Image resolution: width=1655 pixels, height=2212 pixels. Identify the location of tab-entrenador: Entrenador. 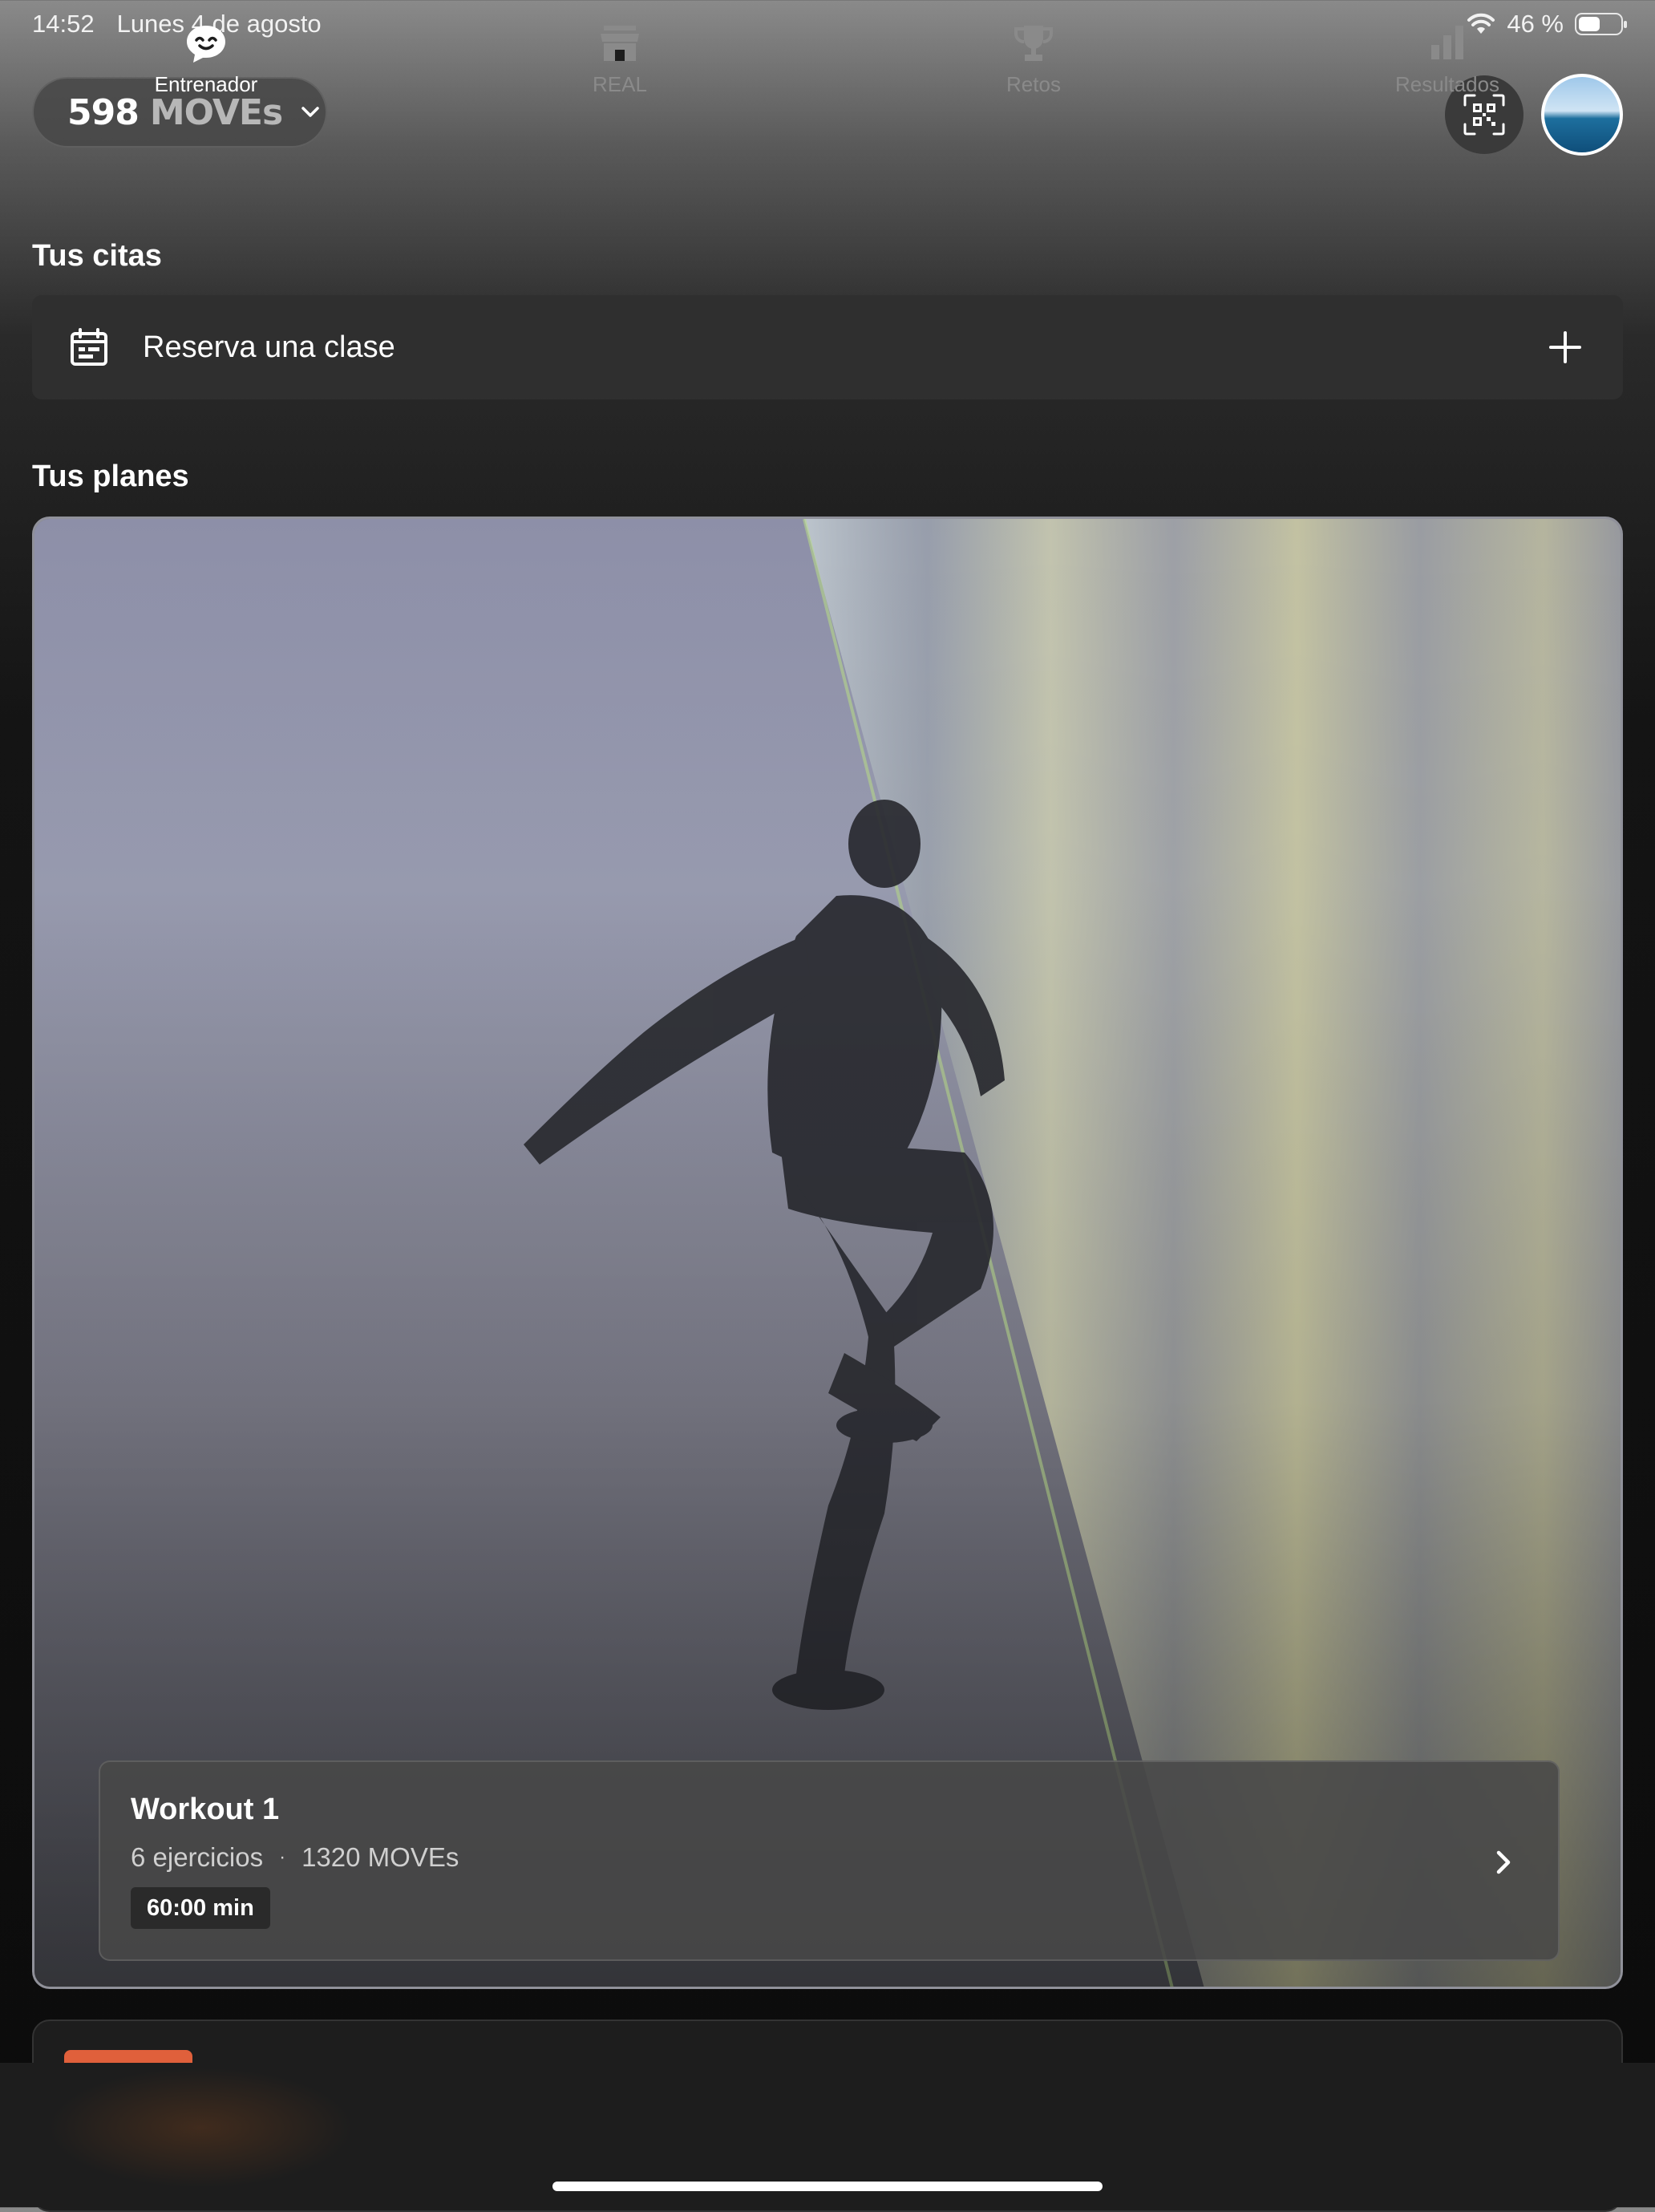
(206, 59).